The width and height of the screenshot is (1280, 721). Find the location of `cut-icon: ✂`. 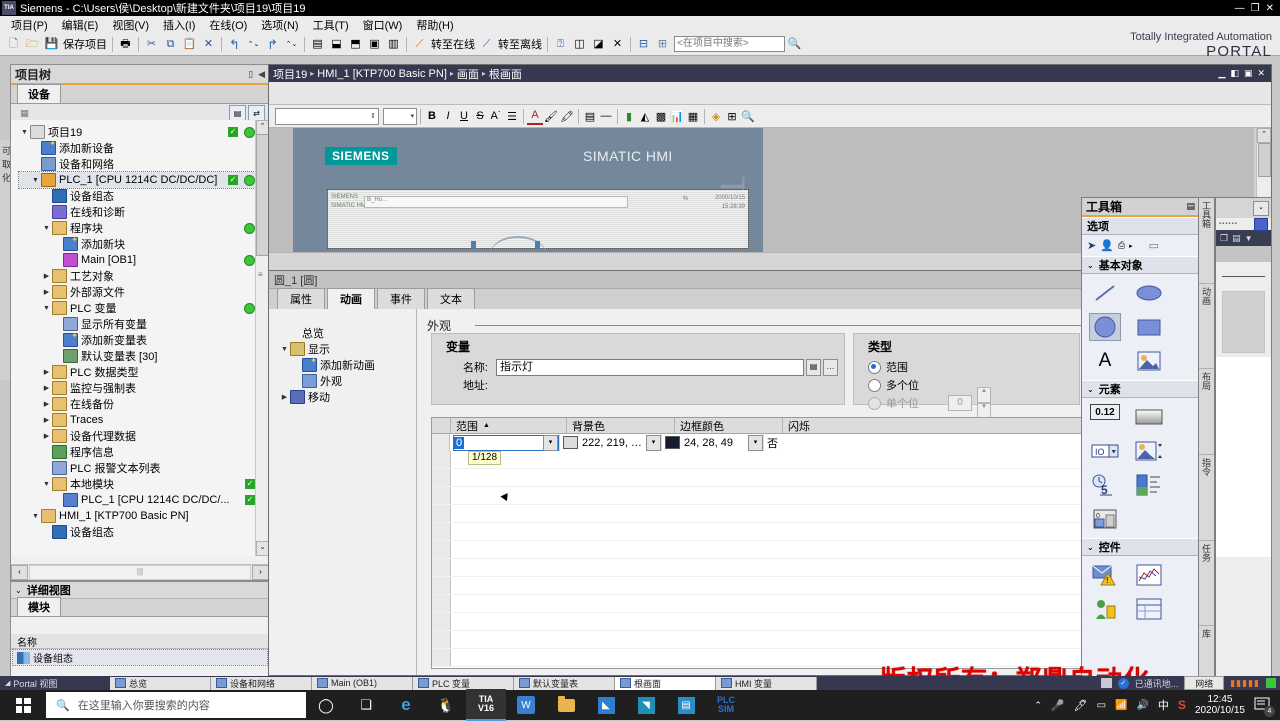

cut-icon: ✂ is located at coordinates (151, 44).